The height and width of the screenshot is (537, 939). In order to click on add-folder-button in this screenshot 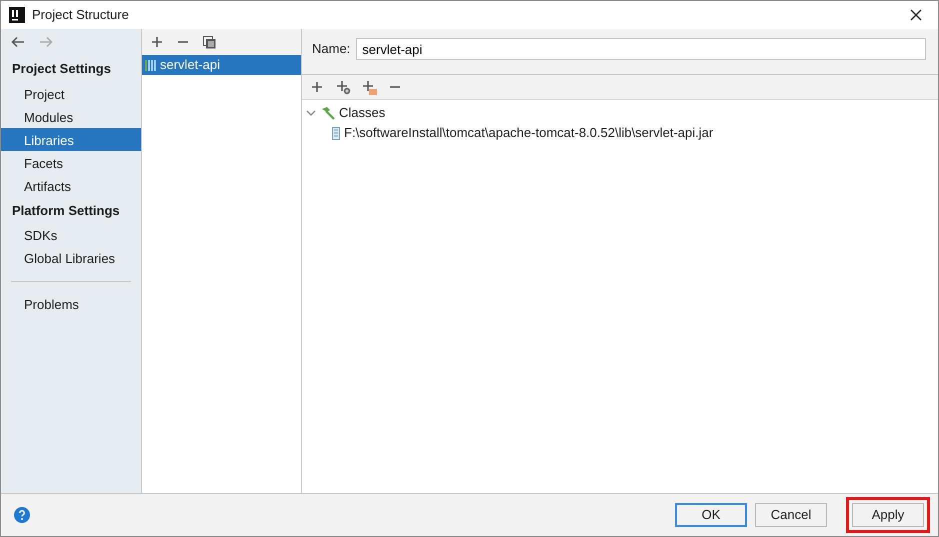, I will do `click(369, 87)`.